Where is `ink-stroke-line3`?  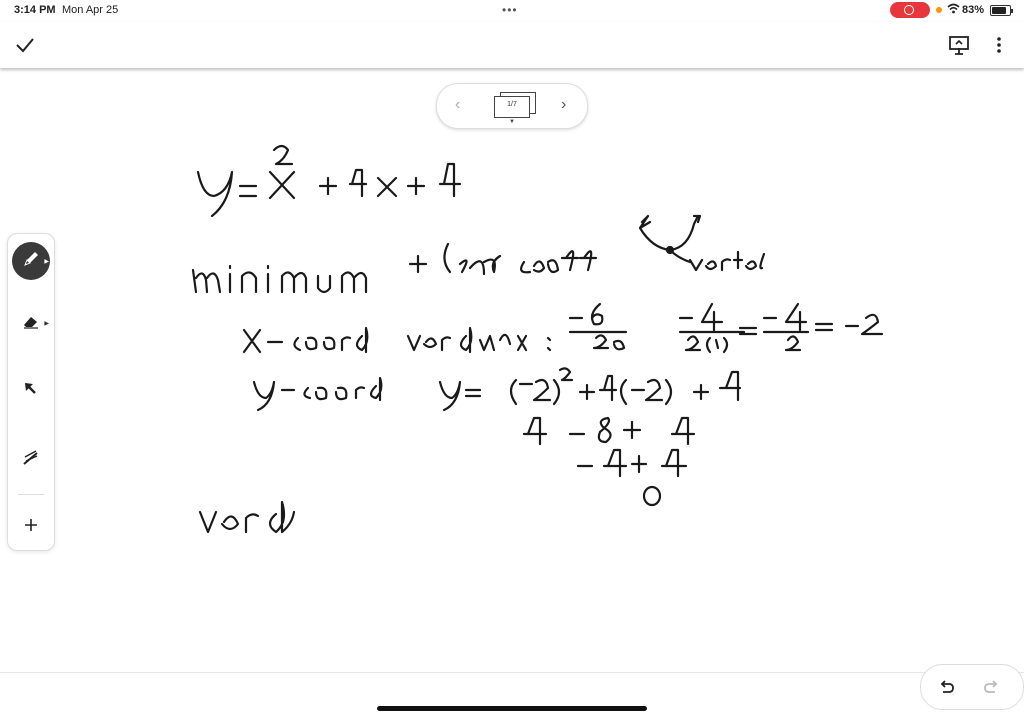
ink-stroke-line3 is located at coordinates (503, 259).